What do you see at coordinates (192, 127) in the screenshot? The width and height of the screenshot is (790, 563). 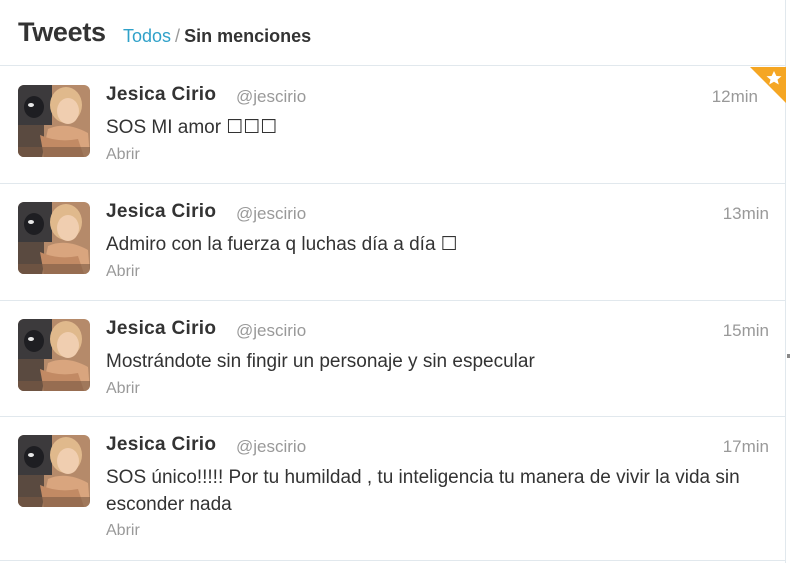 I see `tweet-text: SOS MI amor ☐☐☐` at bounding box center [192, 127].